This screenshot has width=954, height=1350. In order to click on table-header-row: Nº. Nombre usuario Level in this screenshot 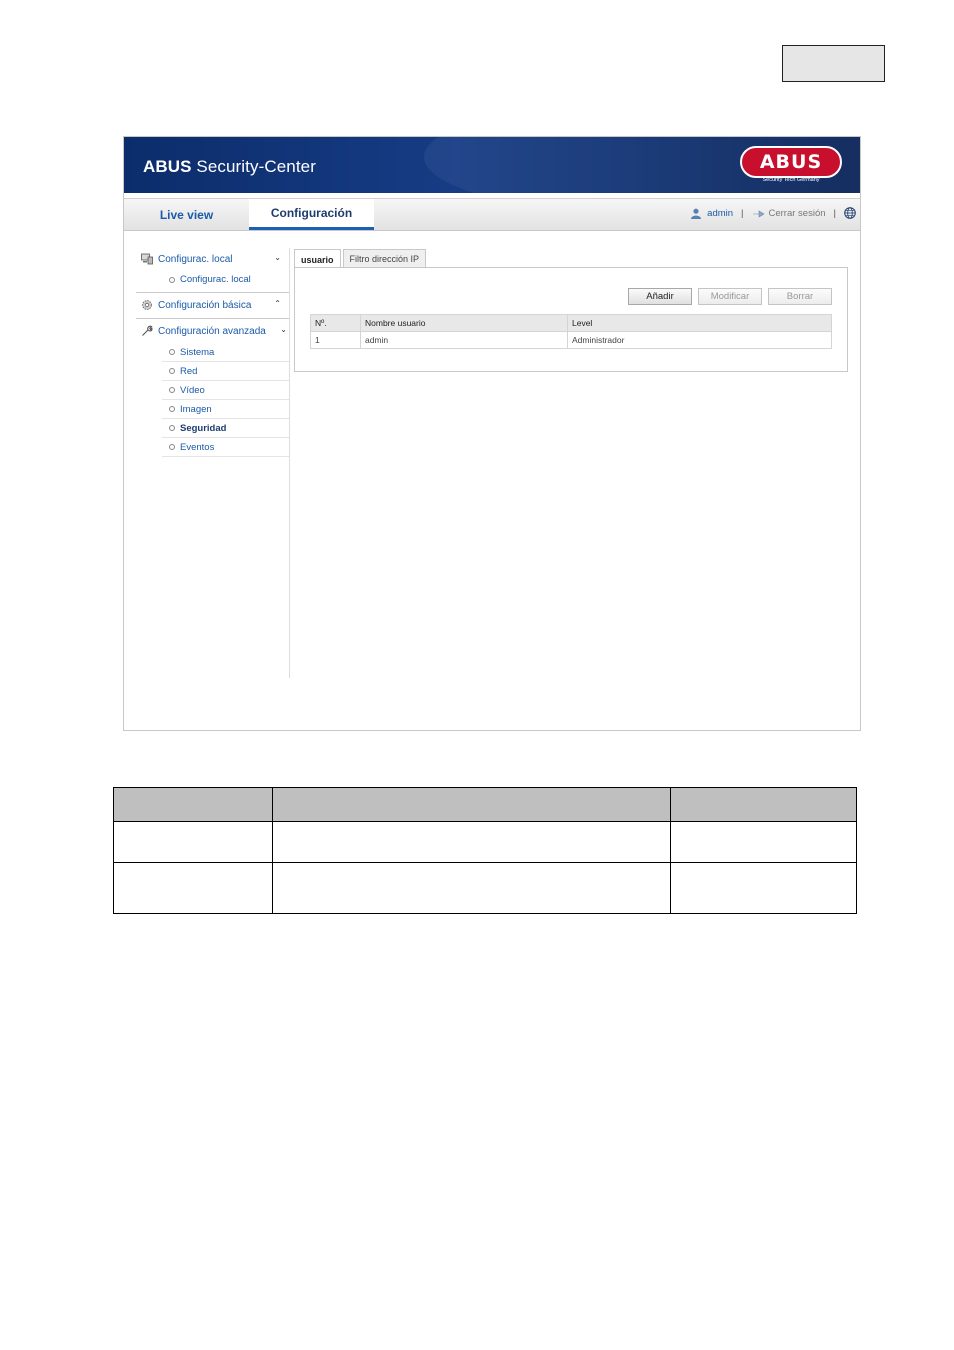, I will do `click(571, 323)`.